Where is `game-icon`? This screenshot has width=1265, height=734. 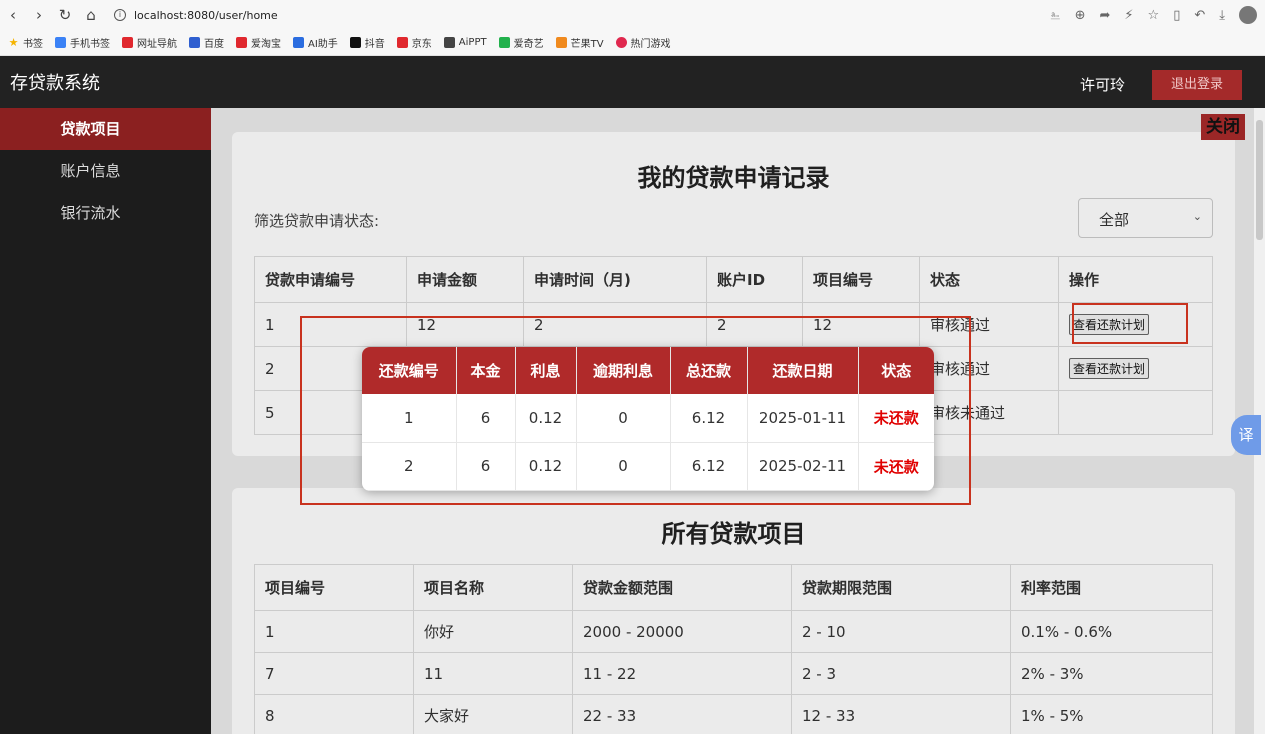 game-icon is located at coordinates (621, 42).